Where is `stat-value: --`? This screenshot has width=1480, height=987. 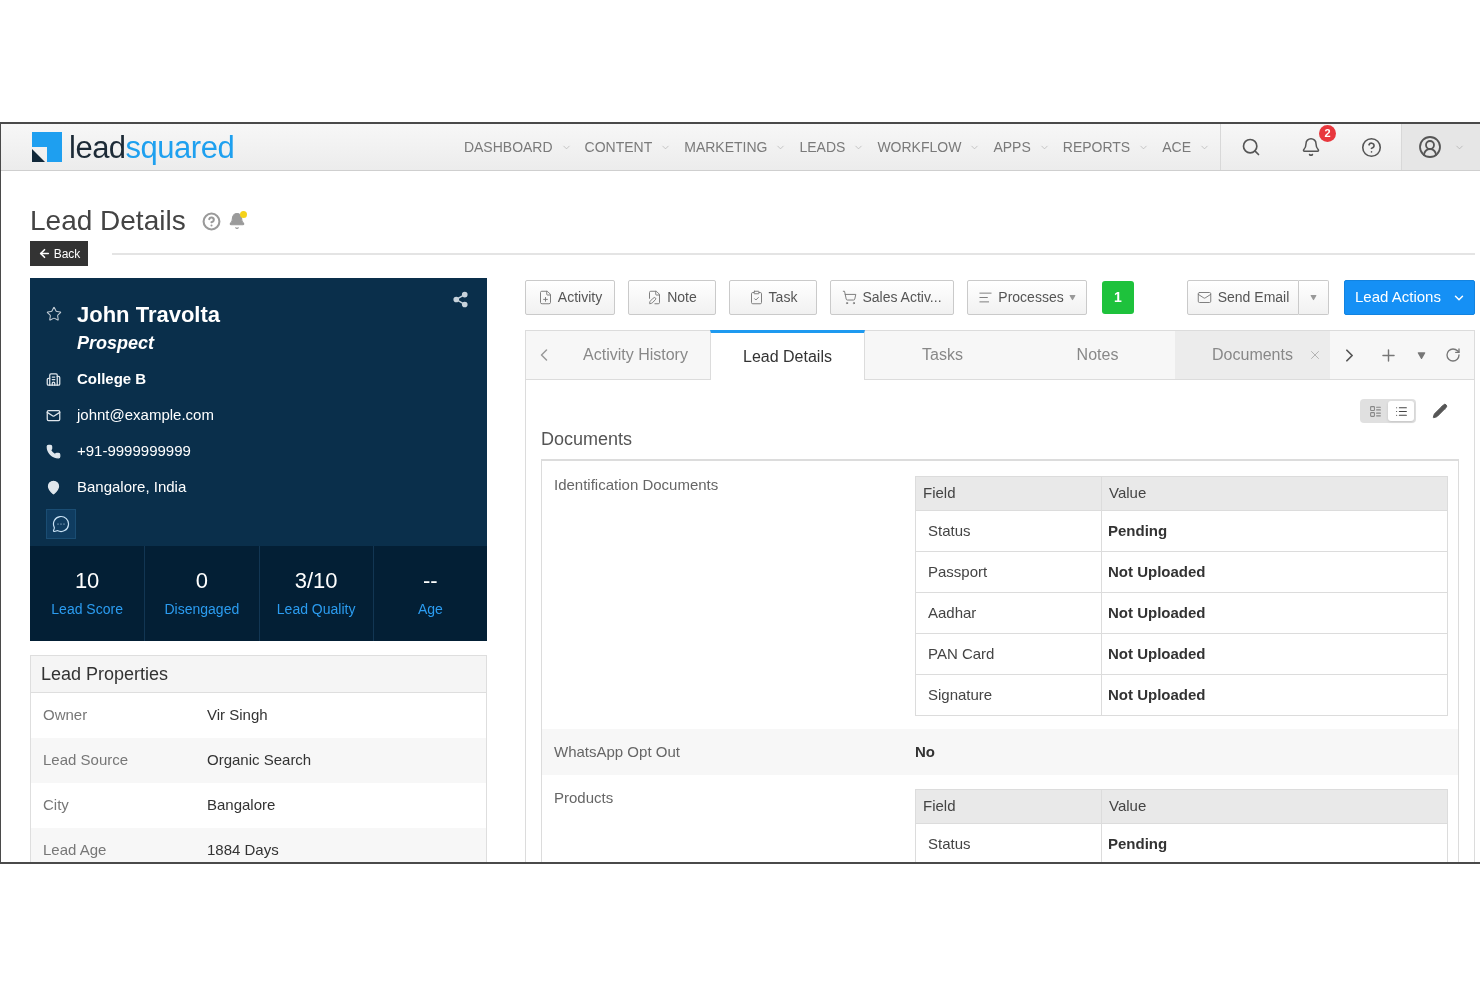
stat-value: -- is located at coordinates (430, 580).